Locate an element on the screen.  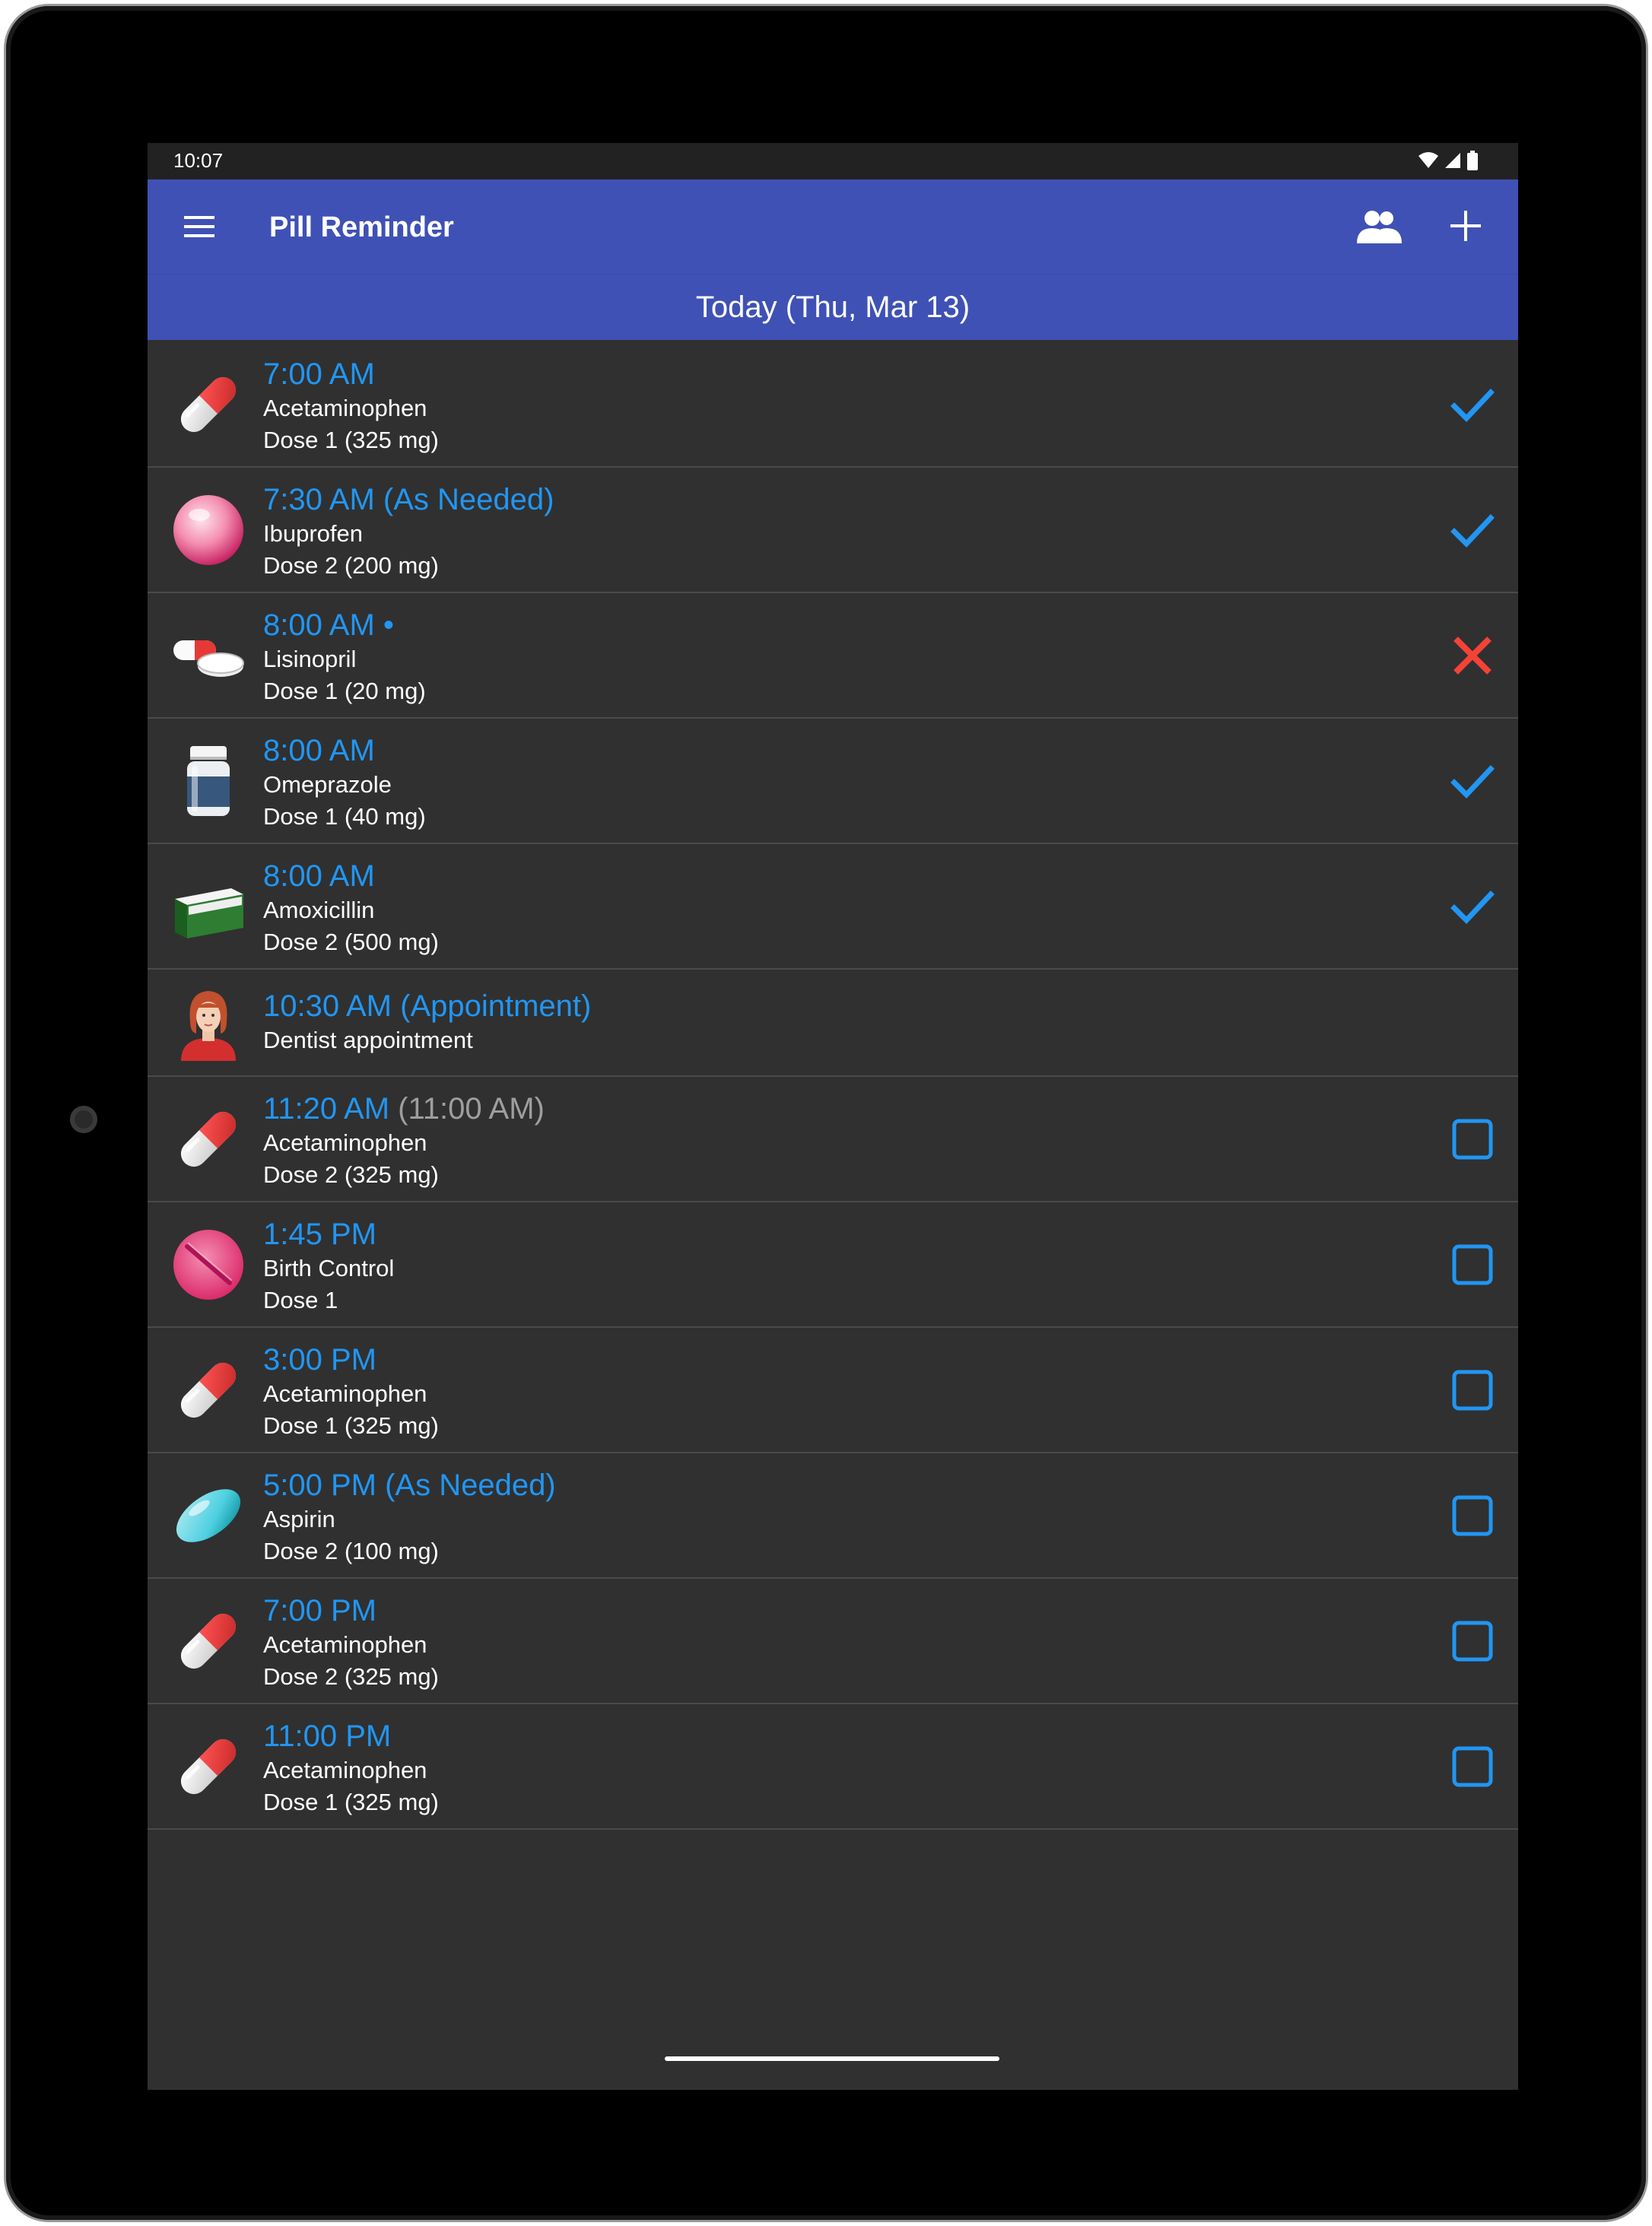
medication-name: Amoxicillin is located at coordinates (319, 910).